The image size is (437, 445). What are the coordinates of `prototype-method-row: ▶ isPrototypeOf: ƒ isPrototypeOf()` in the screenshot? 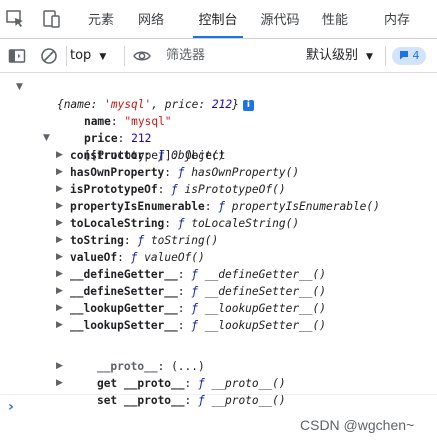 It's located at (171, 189).